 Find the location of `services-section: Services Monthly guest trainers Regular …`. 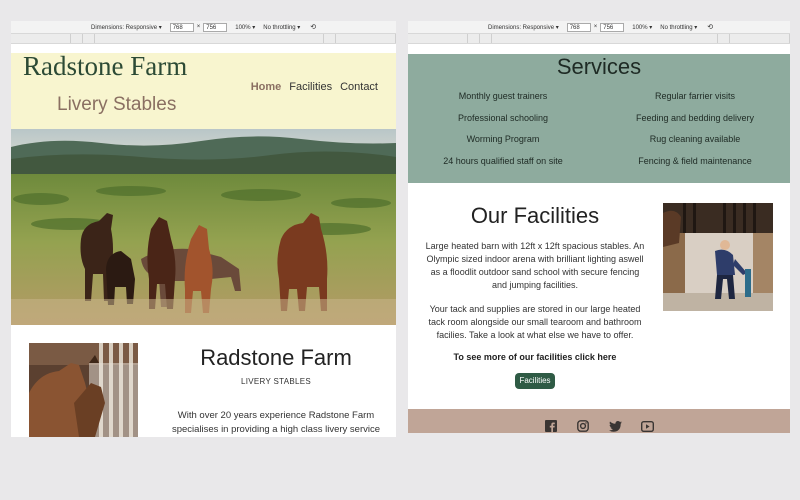

services-section: Services Monthly guest trainers Regular … is located at coordinates (599, 118).